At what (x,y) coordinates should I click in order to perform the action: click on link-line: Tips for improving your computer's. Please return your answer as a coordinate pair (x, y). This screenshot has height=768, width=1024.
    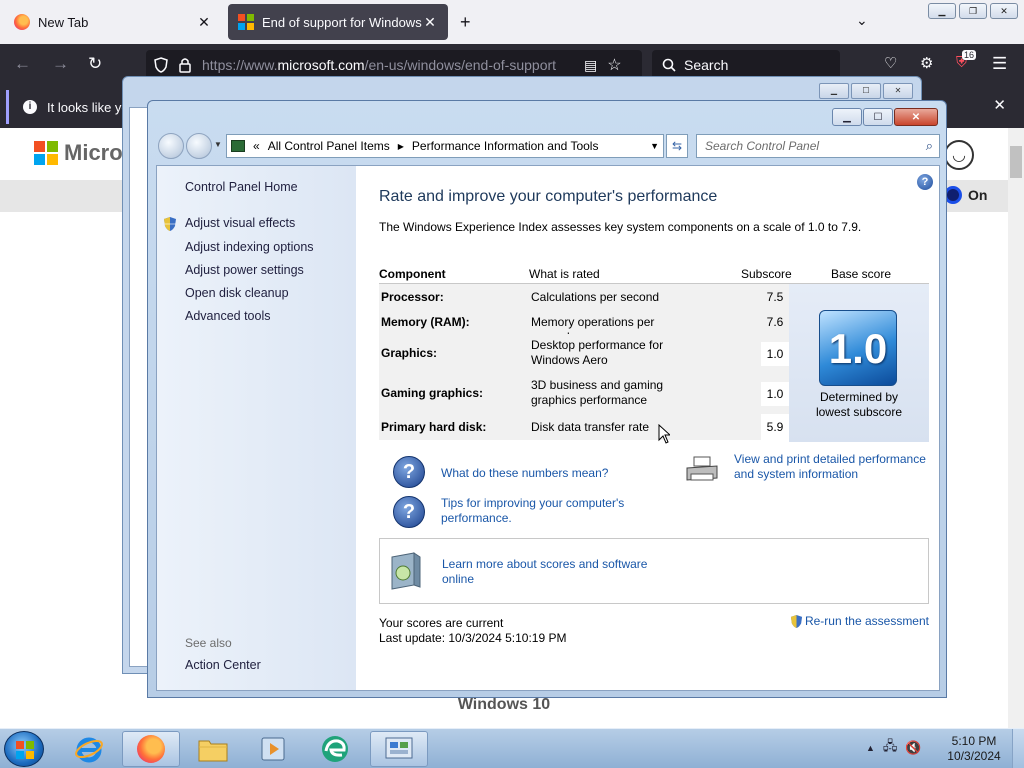
    Looking at the image, I should click on (533, 503).